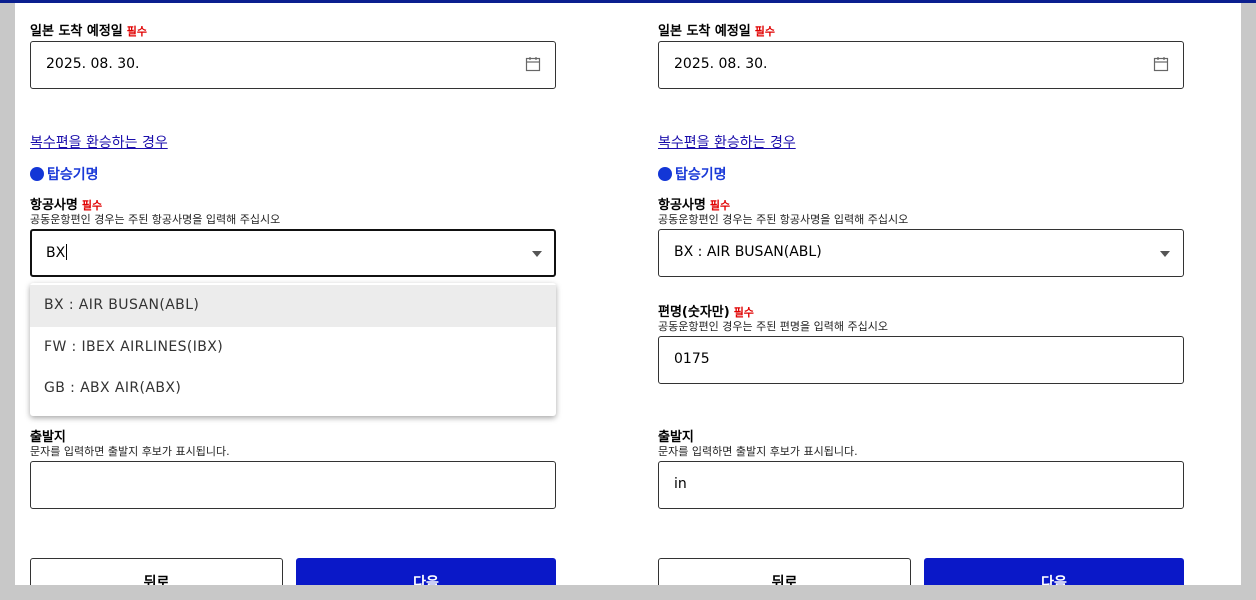  I want to click on departure-input: in, so click(921, 485).